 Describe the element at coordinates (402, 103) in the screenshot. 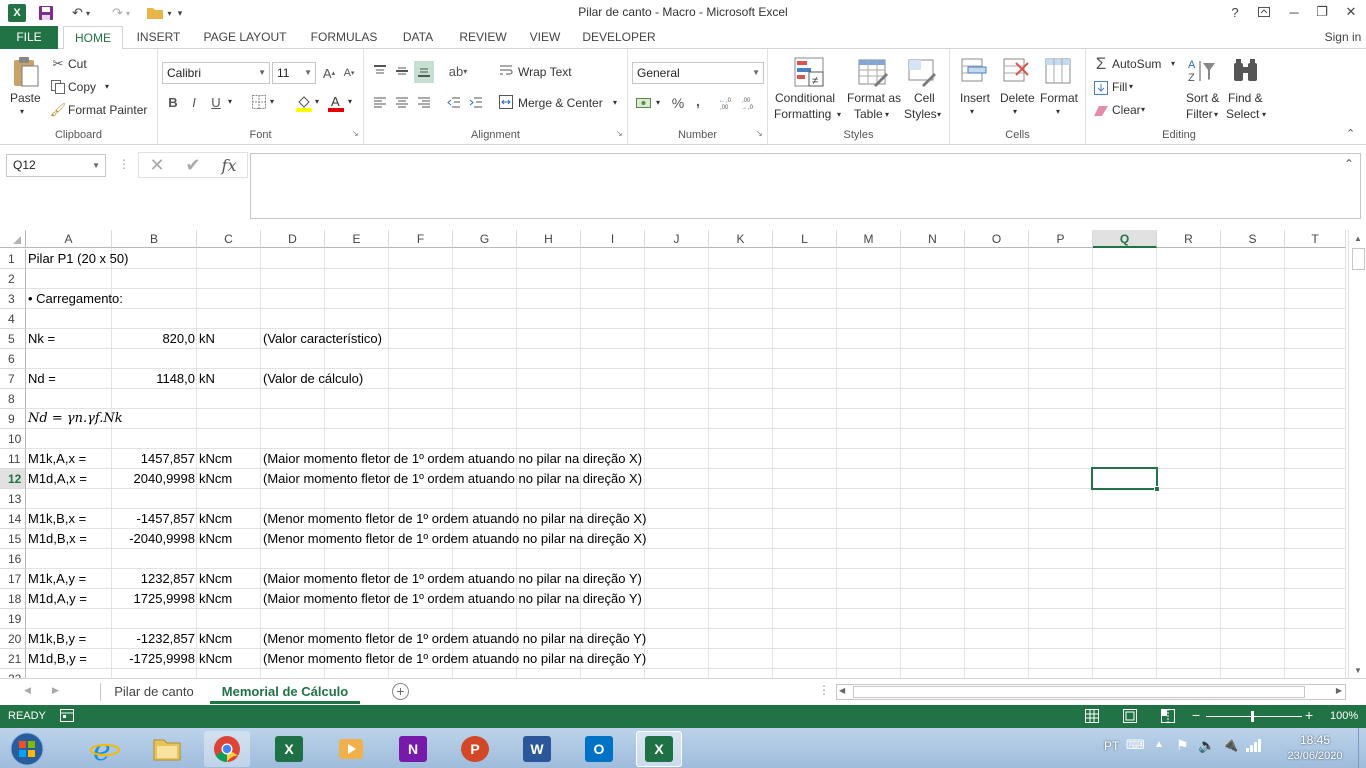

I see `align-center-icon` at that location.